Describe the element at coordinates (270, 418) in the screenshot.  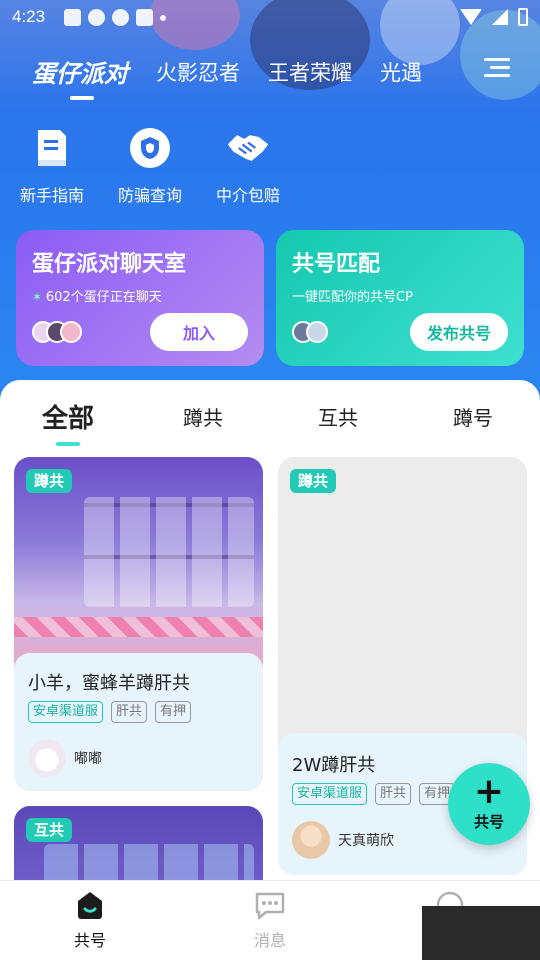
I see `filter-tabs: 全部 蹲共 互共 蹲号` at that location.